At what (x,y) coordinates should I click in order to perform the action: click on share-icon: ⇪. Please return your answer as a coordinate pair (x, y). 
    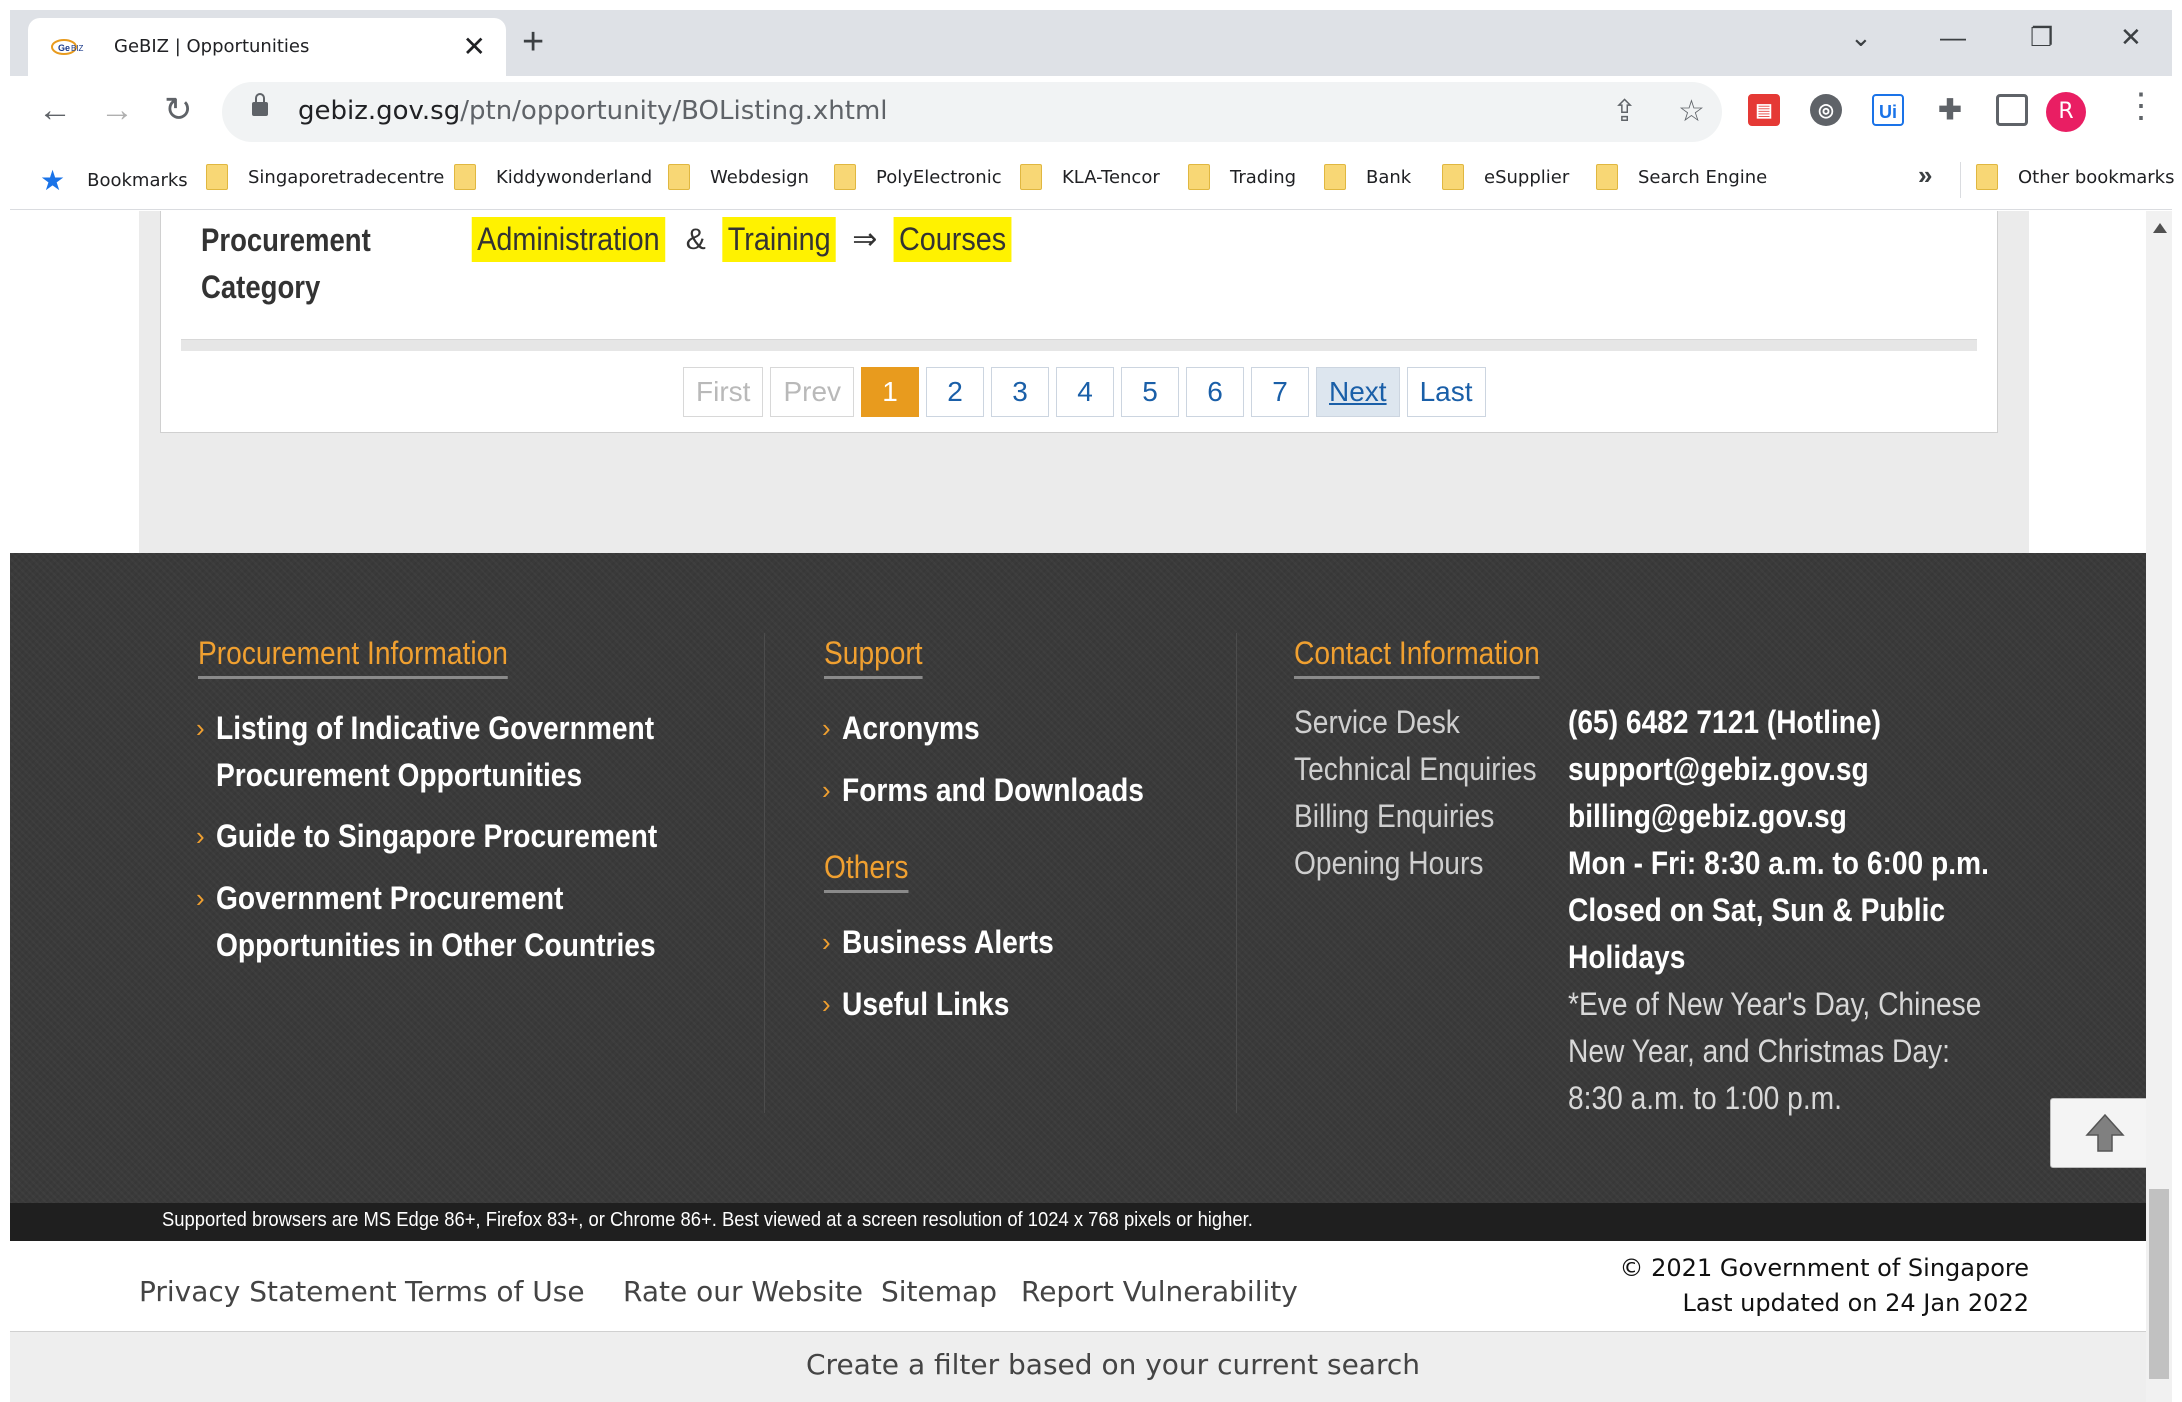
    Looking at the image, I should click on (1624, 111).